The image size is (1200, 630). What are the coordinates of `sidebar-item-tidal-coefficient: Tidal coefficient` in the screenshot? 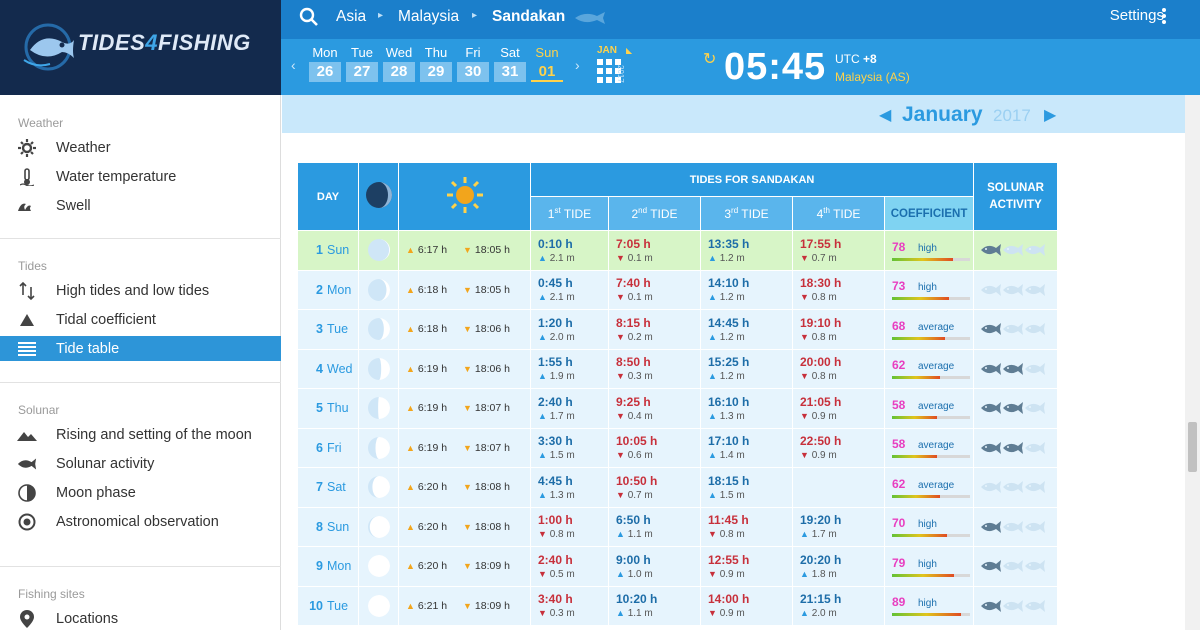 It's located at (140, 319).